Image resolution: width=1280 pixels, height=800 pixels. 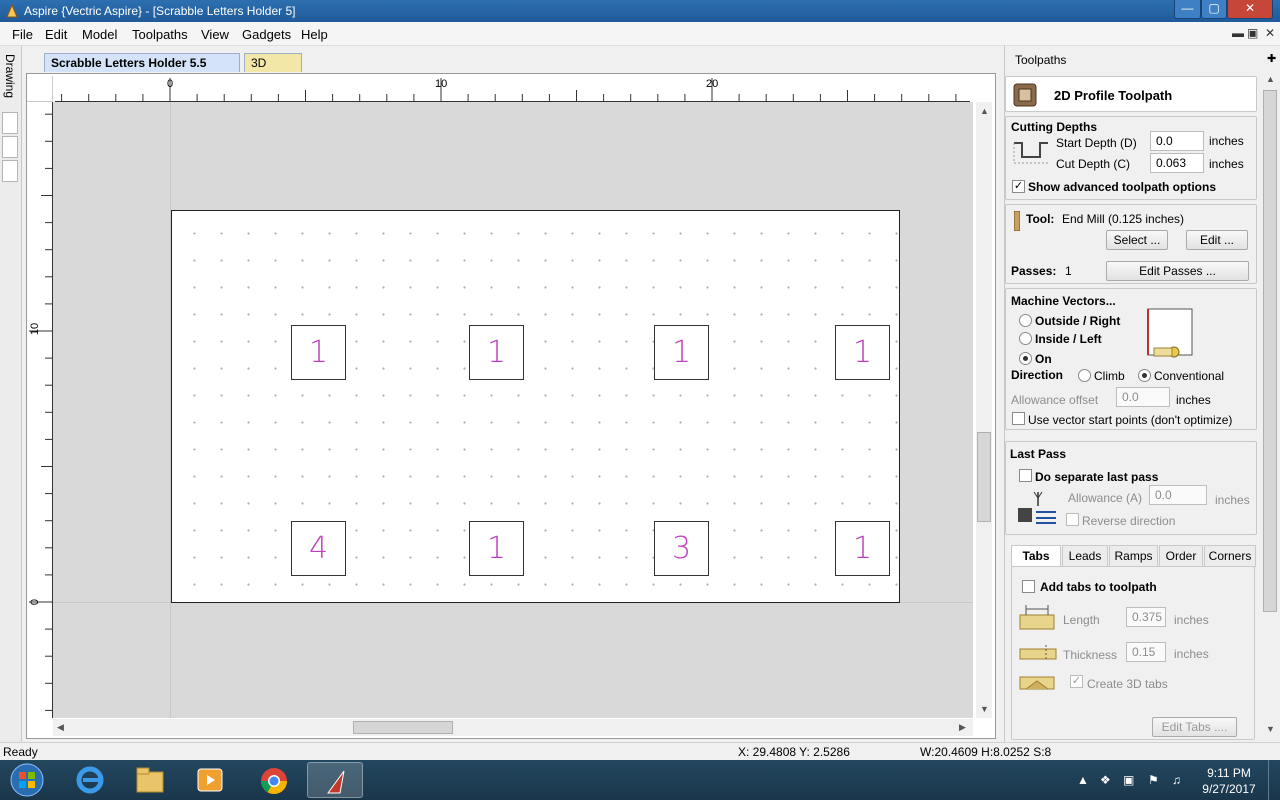 What do you see at coordinates (1143, 397) in the screenshot?
I see `allowance-offset-input: 0.0` at bounding box center [1143, 397].